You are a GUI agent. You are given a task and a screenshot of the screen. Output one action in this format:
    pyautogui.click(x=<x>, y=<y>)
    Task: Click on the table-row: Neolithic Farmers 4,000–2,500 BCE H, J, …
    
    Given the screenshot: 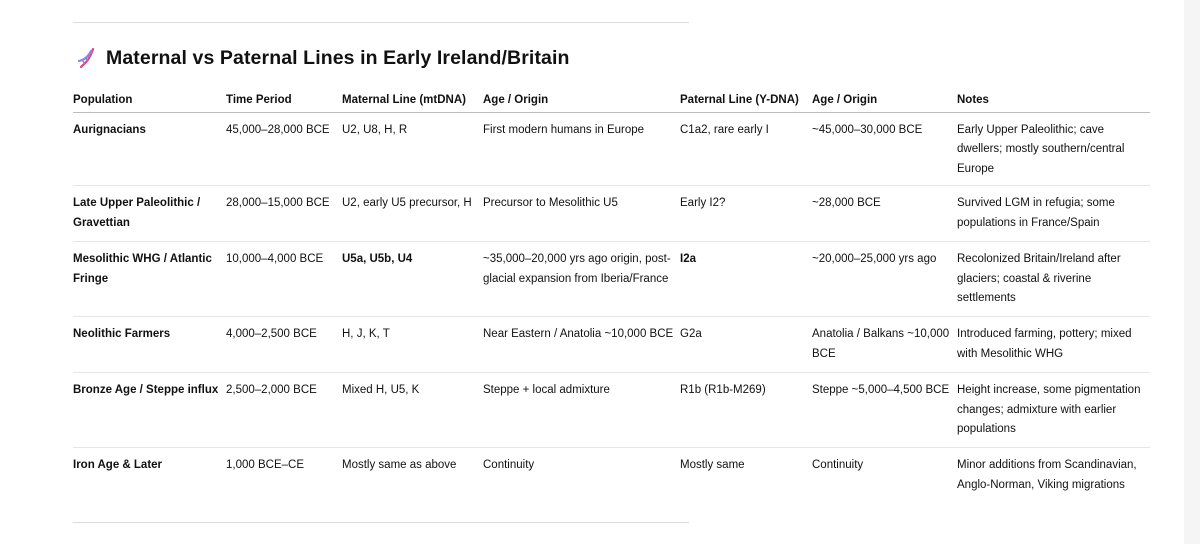 What is the action you would take?
    pyautogui.click(x=611, y=344)
    